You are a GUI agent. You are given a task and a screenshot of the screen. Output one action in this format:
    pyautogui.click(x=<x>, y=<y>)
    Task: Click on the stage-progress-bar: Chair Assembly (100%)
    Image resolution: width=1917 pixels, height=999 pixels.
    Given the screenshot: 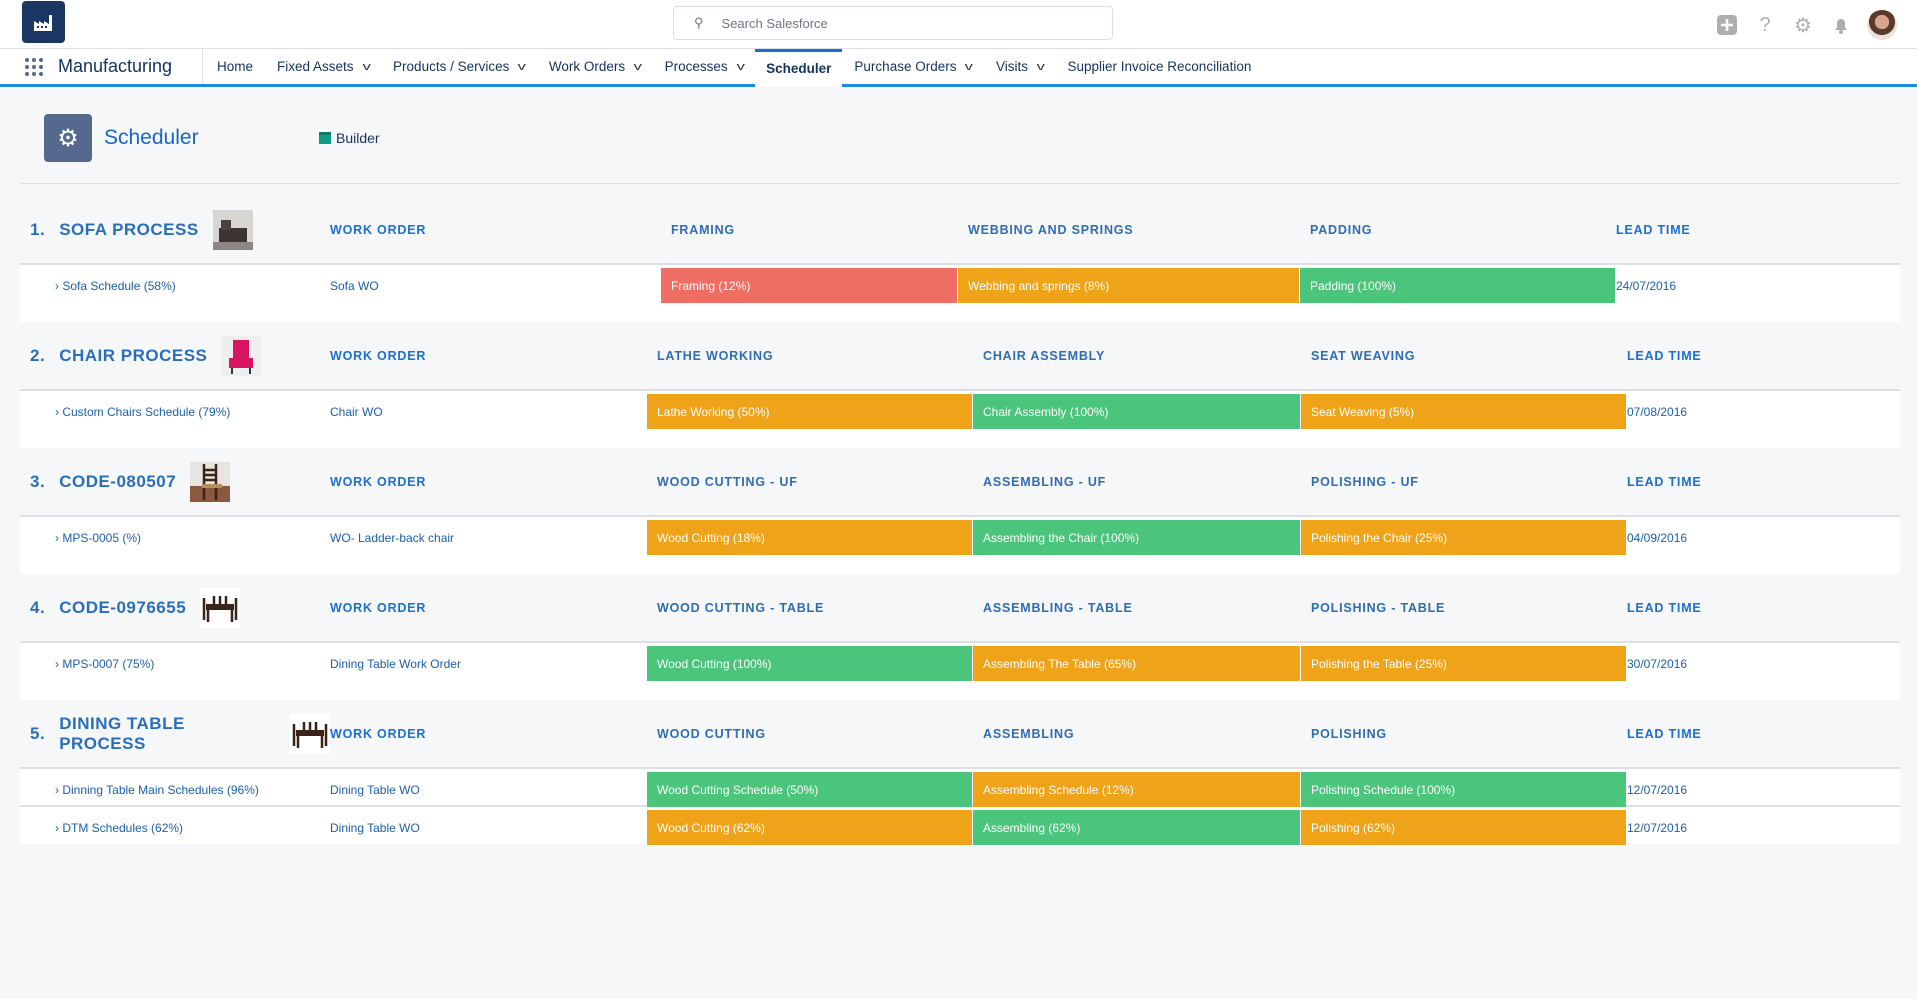 What is the action you would take?
    pyautogui.click(x=1136, y=411)
    